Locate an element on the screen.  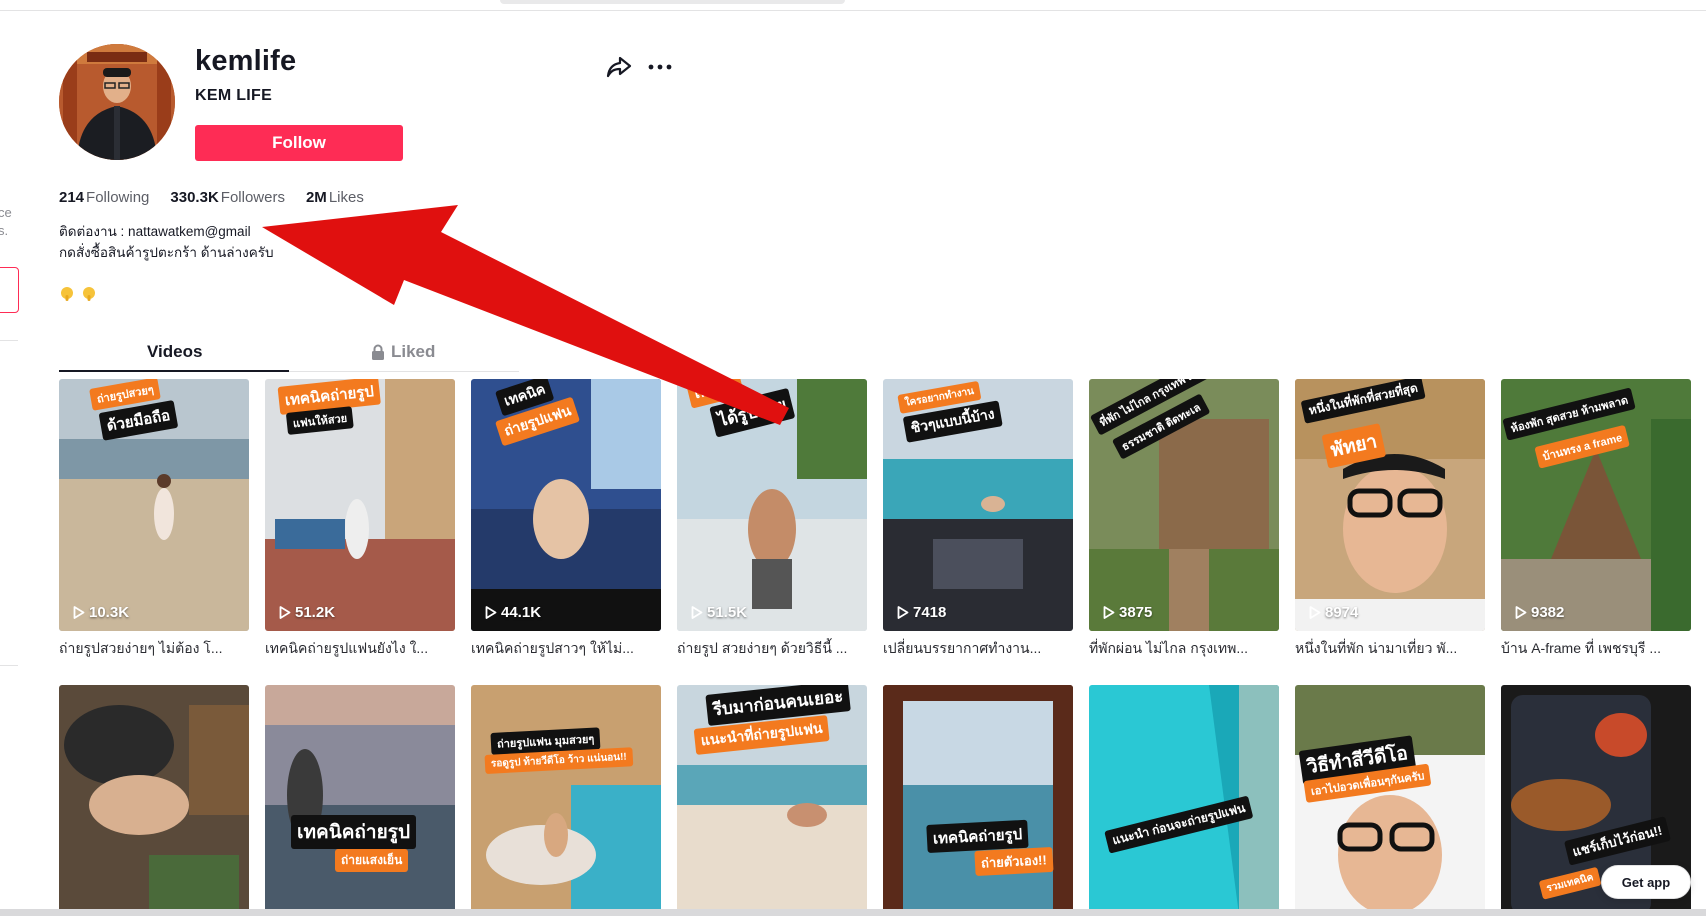
tab-divider is located at coordinates (404, 371).